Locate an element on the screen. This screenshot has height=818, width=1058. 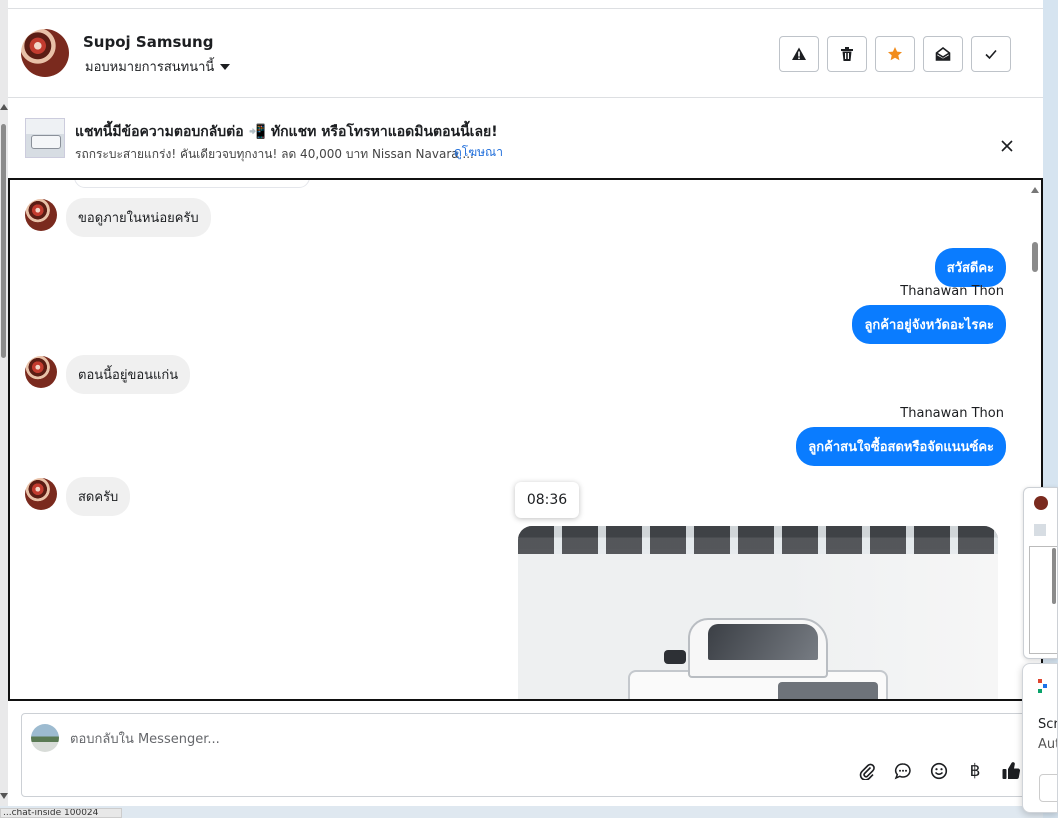
scroll-down-arrow-icon is located at coordinates (4, 796).